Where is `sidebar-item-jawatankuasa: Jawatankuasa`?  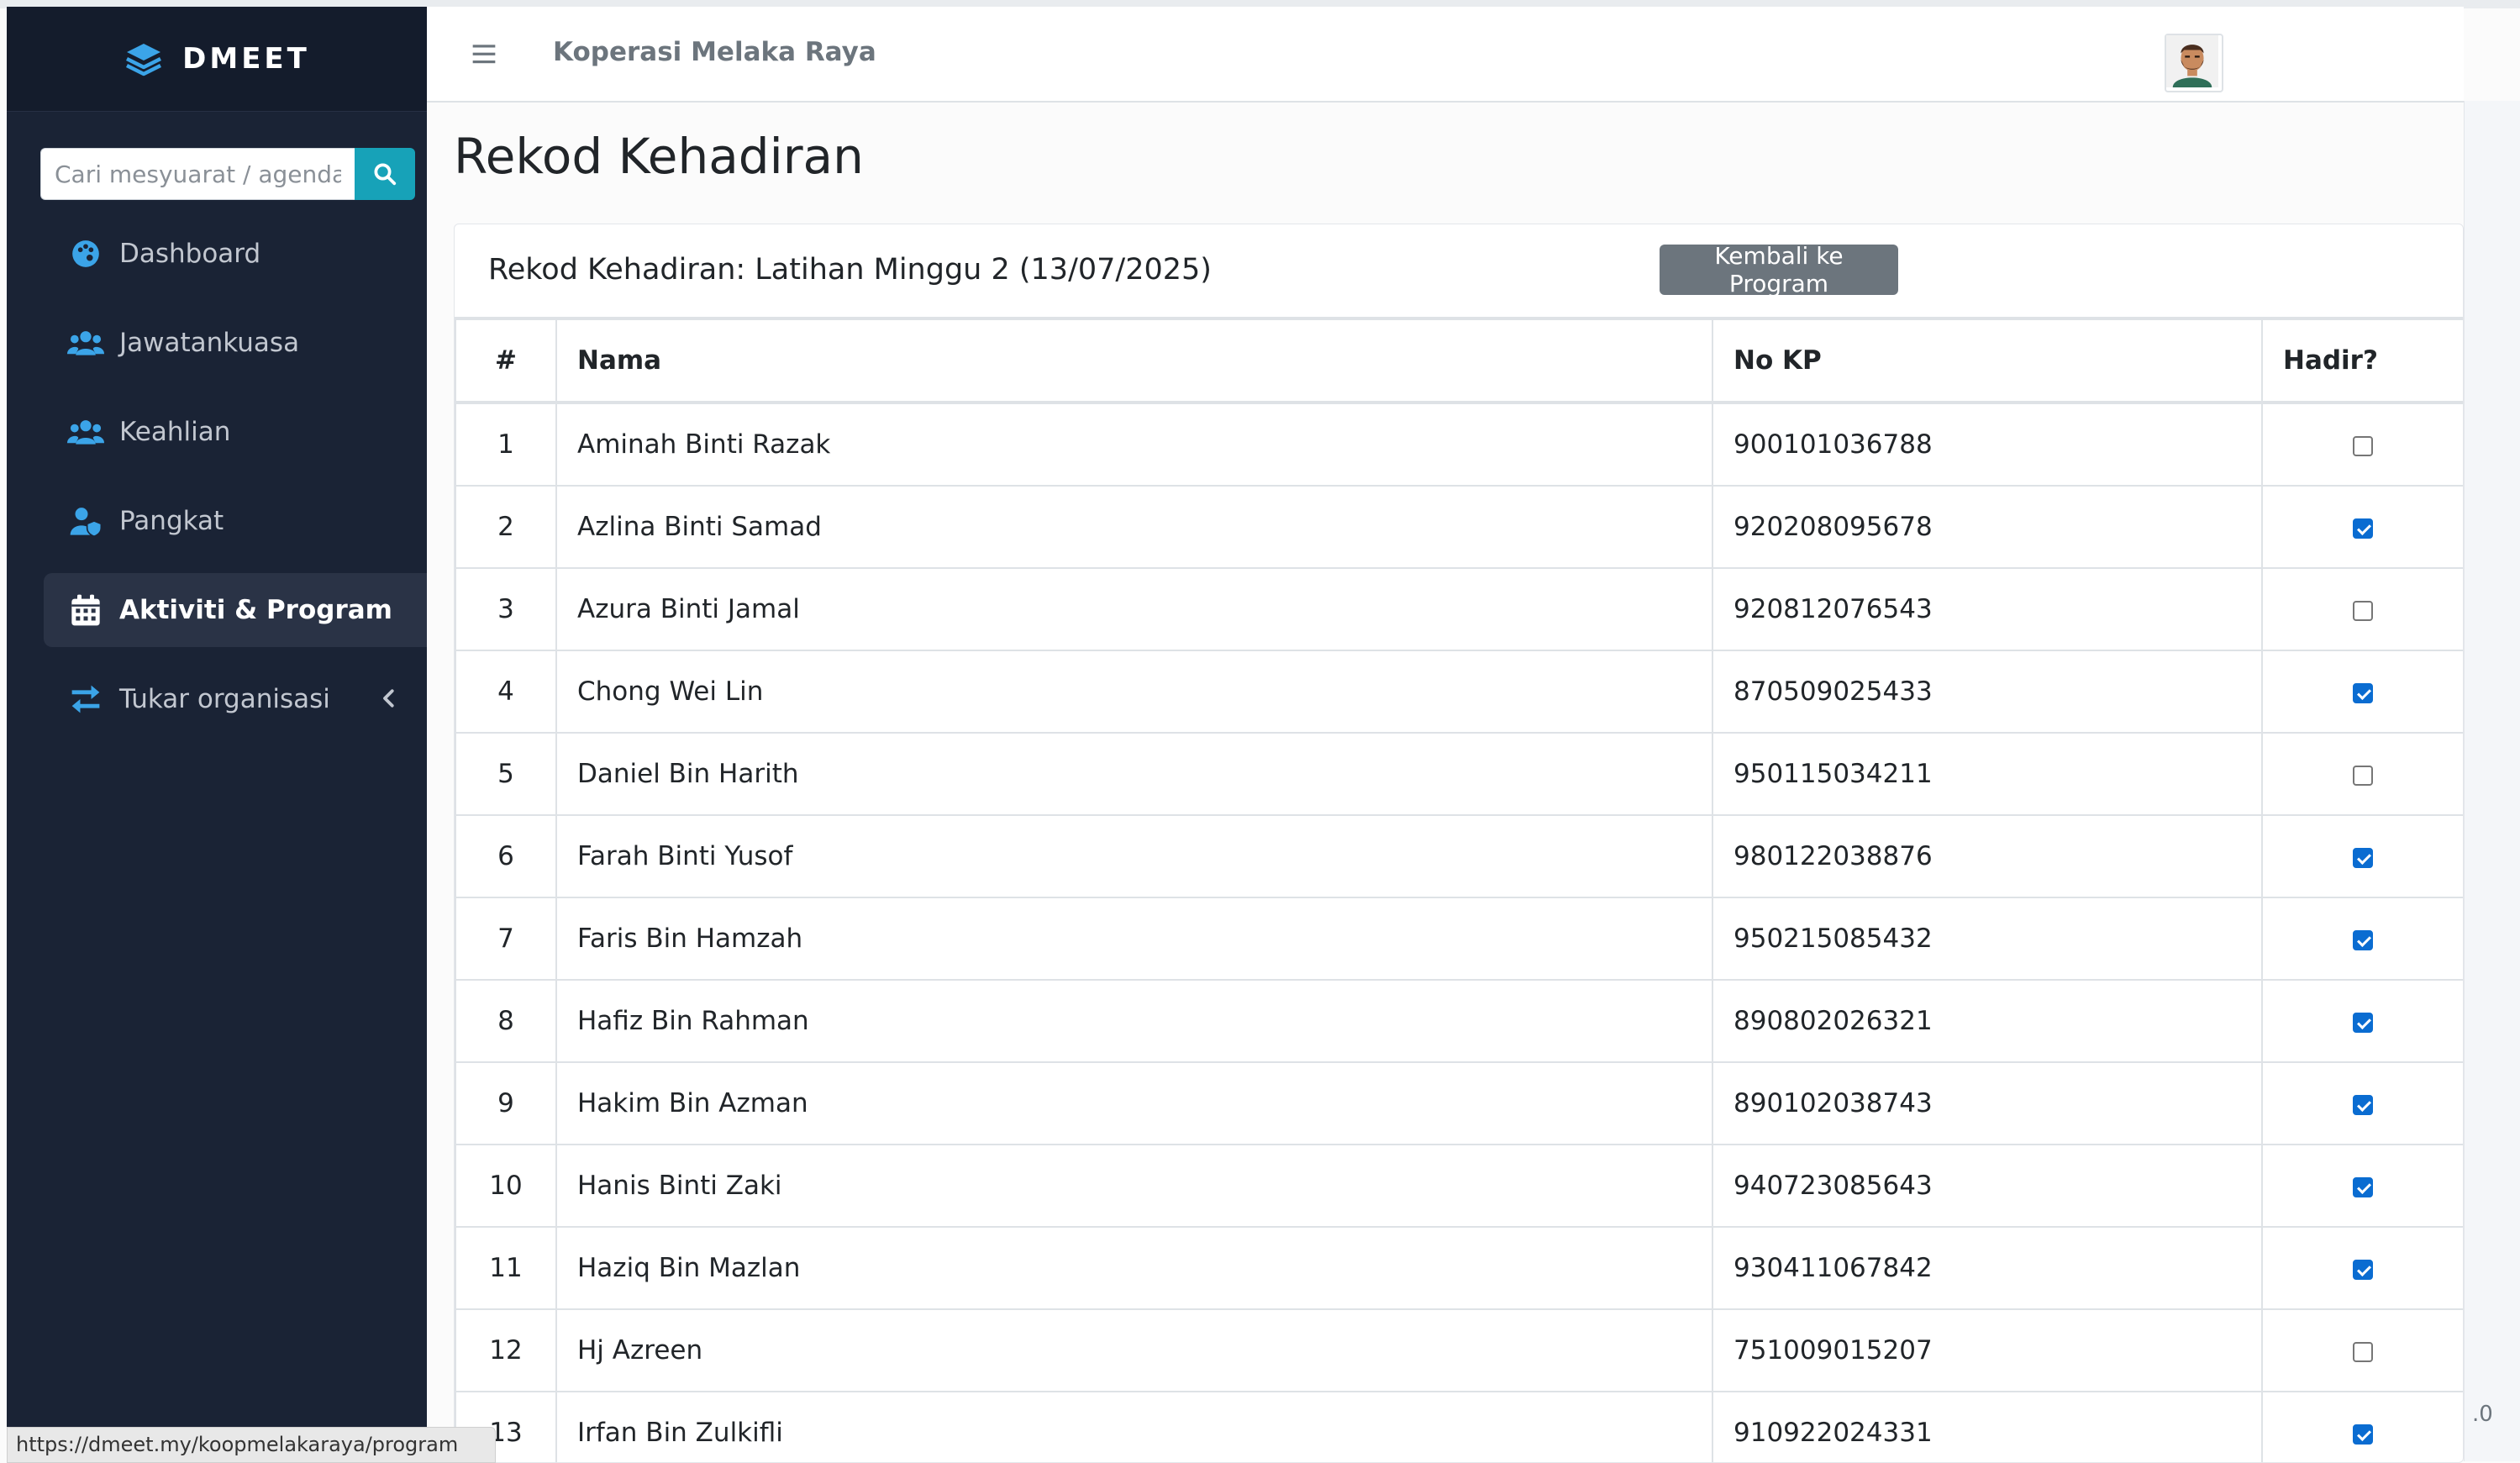 sidebar-item-jawatankuasa: Jawatankuasa is located at coordinates (235, 343).